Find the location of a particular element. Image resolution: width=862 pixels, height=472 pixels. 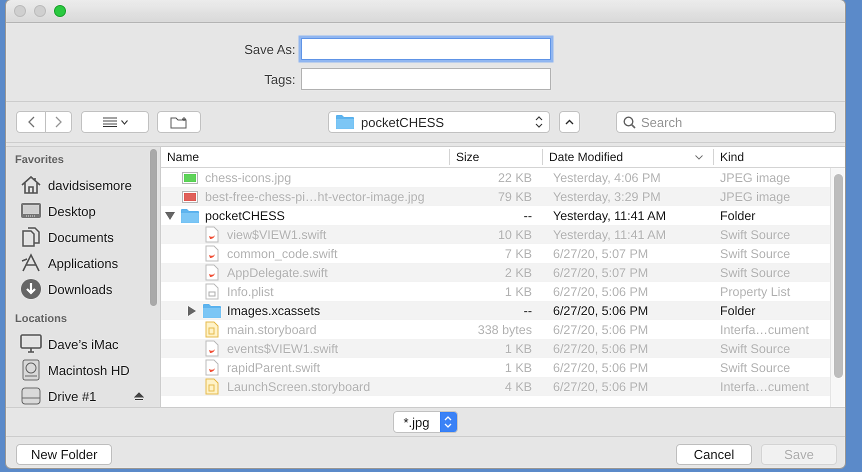

date-modified: Yesterday, 4:06 PM is located at coordinates (607, 177).